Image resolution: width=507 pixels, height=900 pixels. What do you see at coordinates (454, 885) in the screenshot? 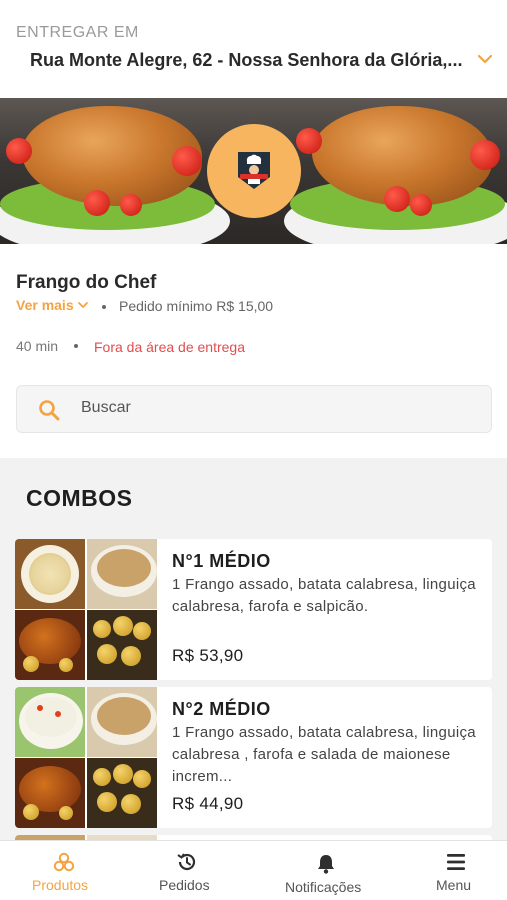
I see `nav-label-menu: Menu` at bounding box center [454, 885].